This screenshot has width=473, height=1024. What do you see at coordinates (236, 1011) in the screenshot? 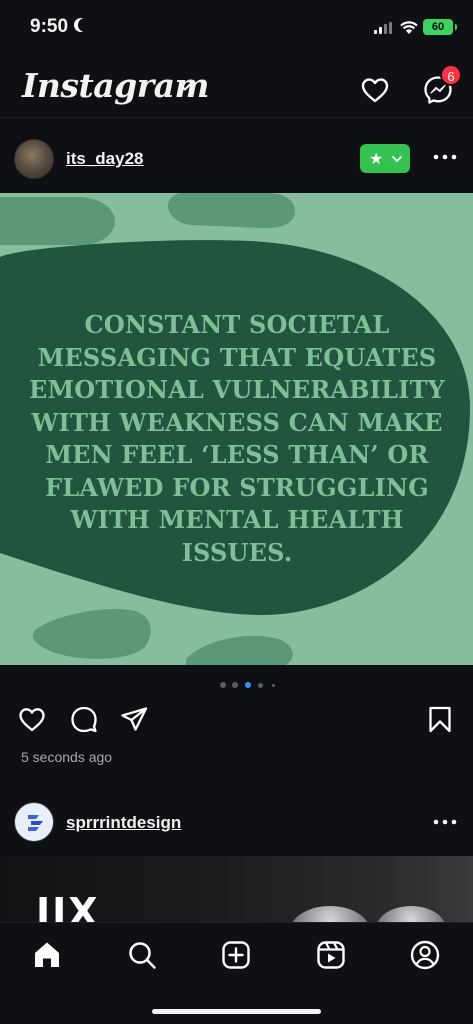
I see `home-indicator` at bounding box center [236, 1011].